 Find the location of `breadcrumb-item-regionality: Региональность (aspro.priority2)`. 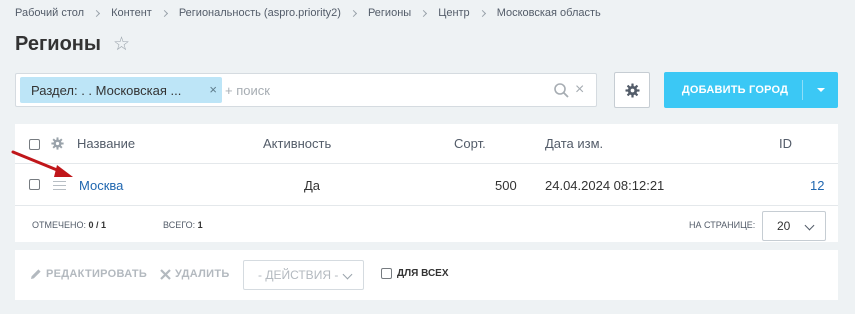

breadcrumb-item-regionality: Региональность (aspro.priority2) is located at coordinates (260, 13).